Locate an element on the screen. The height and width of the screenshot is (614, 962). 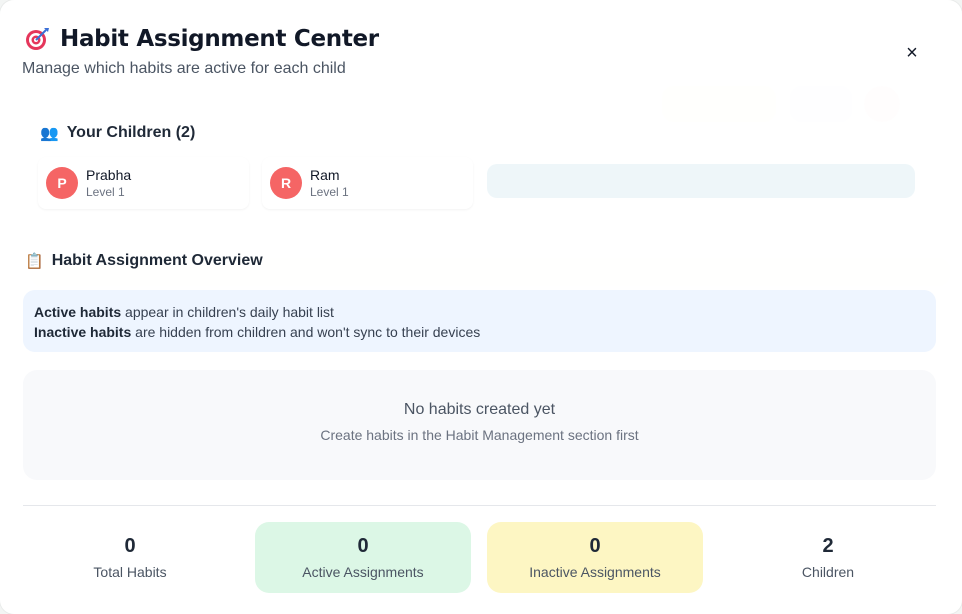
stat-label: Children is located at coordinates (828, 572).